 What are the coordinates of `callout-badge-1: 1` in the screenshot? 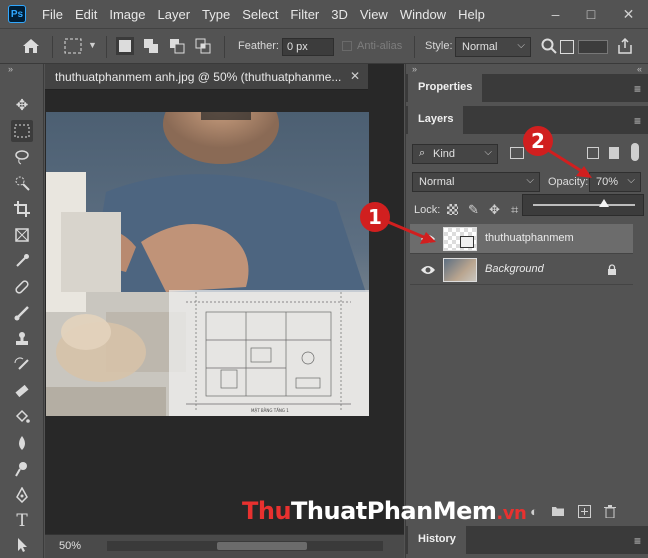 It's located at (375, 217).